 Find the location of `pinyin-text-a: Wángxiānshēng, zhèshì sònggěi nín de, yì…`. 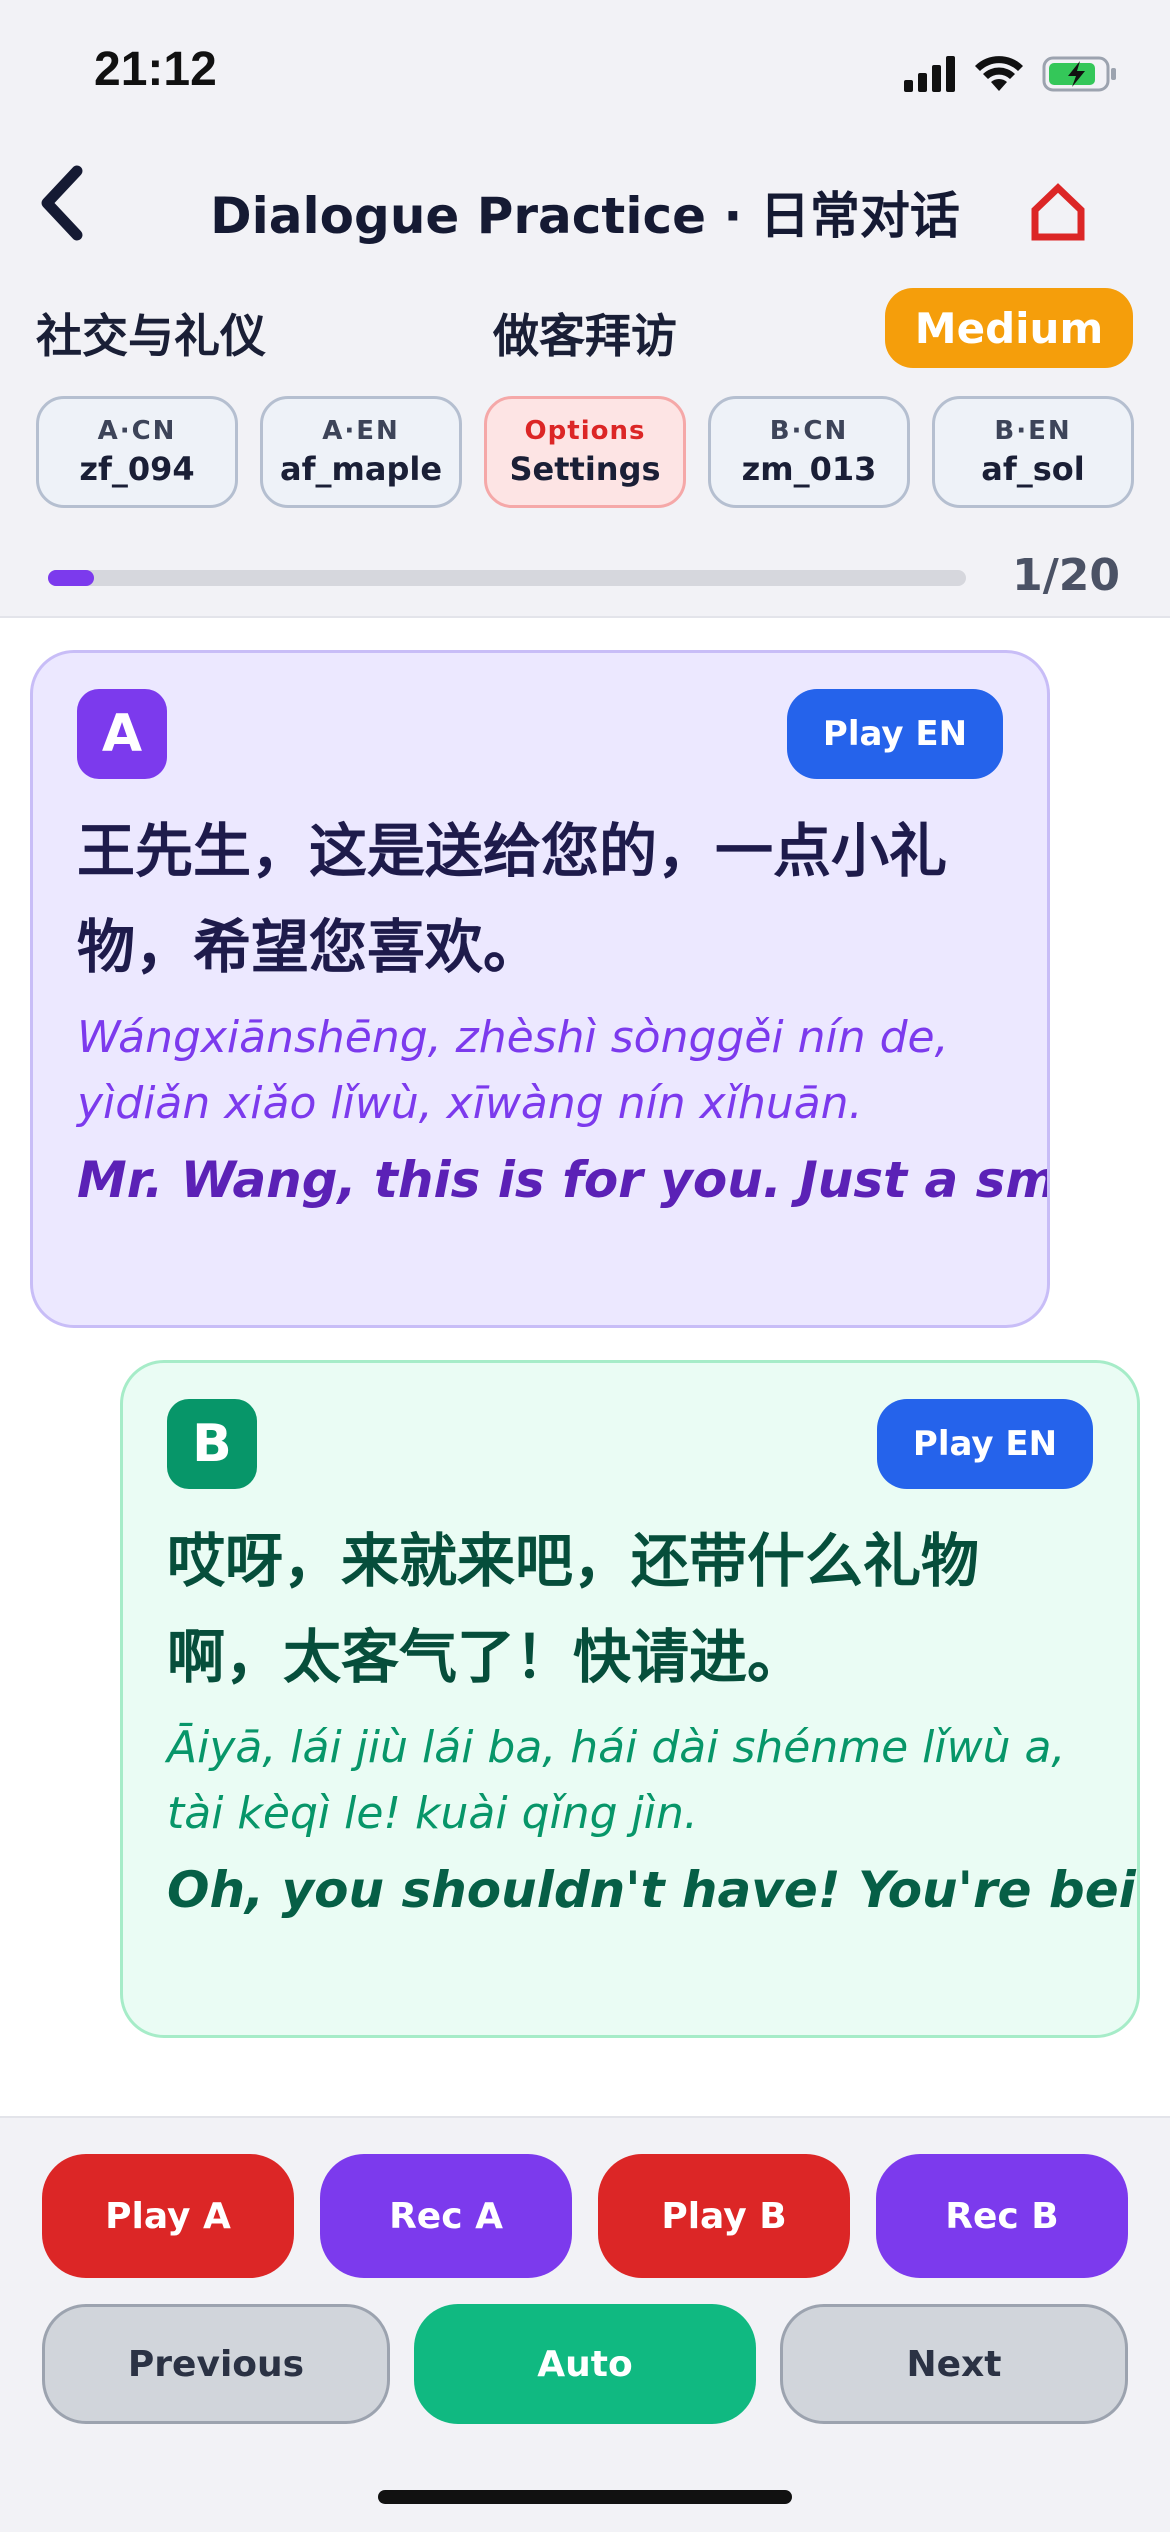

pinyin-text-a: Wángxiānshēng, zhèshì sònggěi nín de, yì… is located at coordinates (513, 1070).